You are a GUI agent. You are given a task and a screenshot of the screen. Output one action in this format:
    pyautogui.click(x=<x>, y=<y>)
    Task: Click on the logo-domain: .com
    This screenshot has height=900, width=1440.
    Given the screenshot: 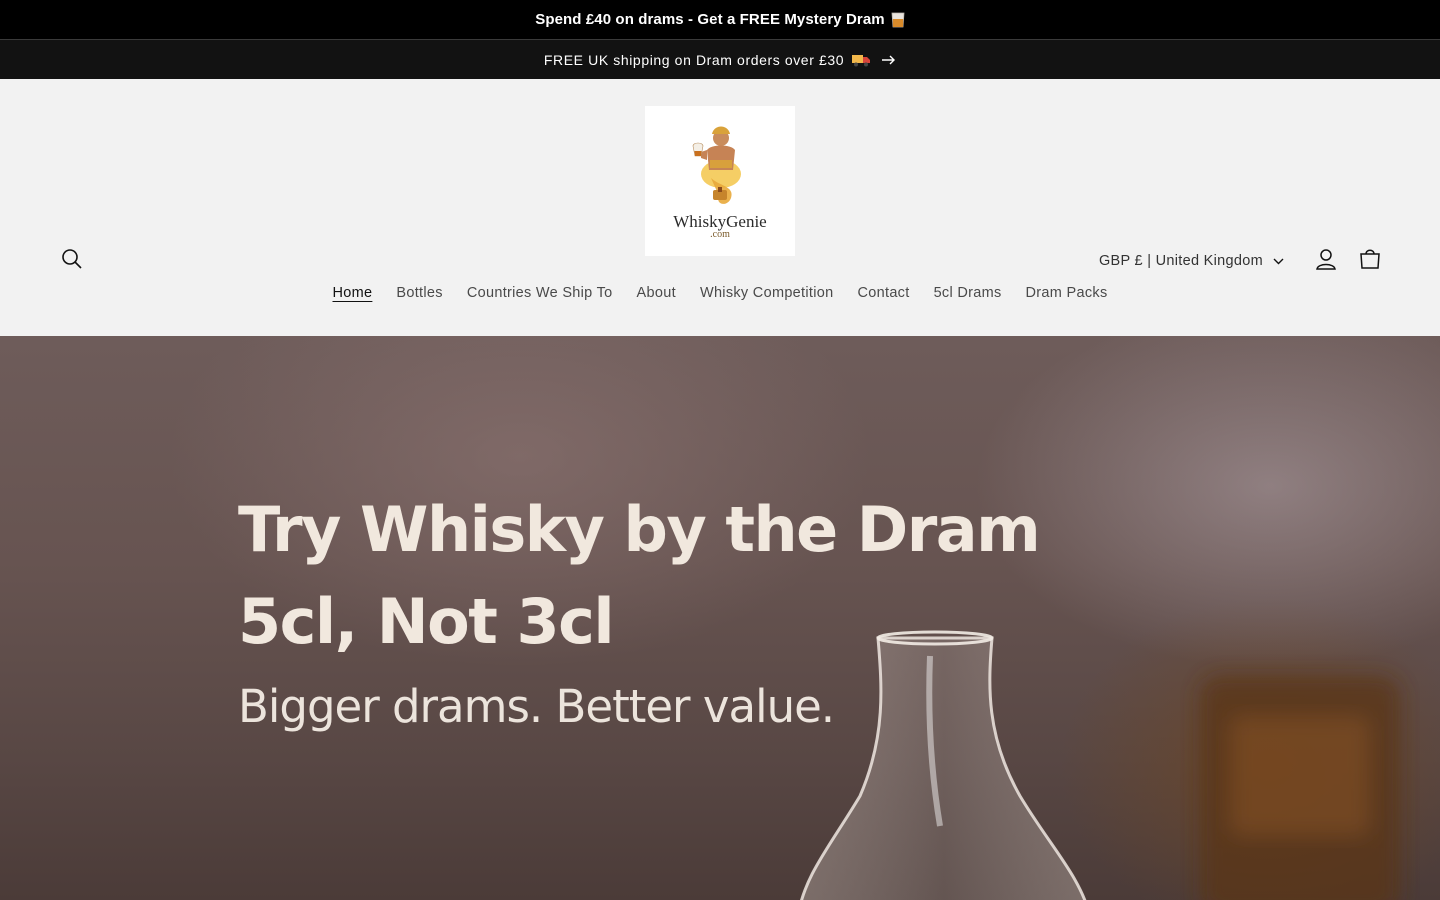 What is the action you would take?
    pyautogui.click(x=720, y=234)
    